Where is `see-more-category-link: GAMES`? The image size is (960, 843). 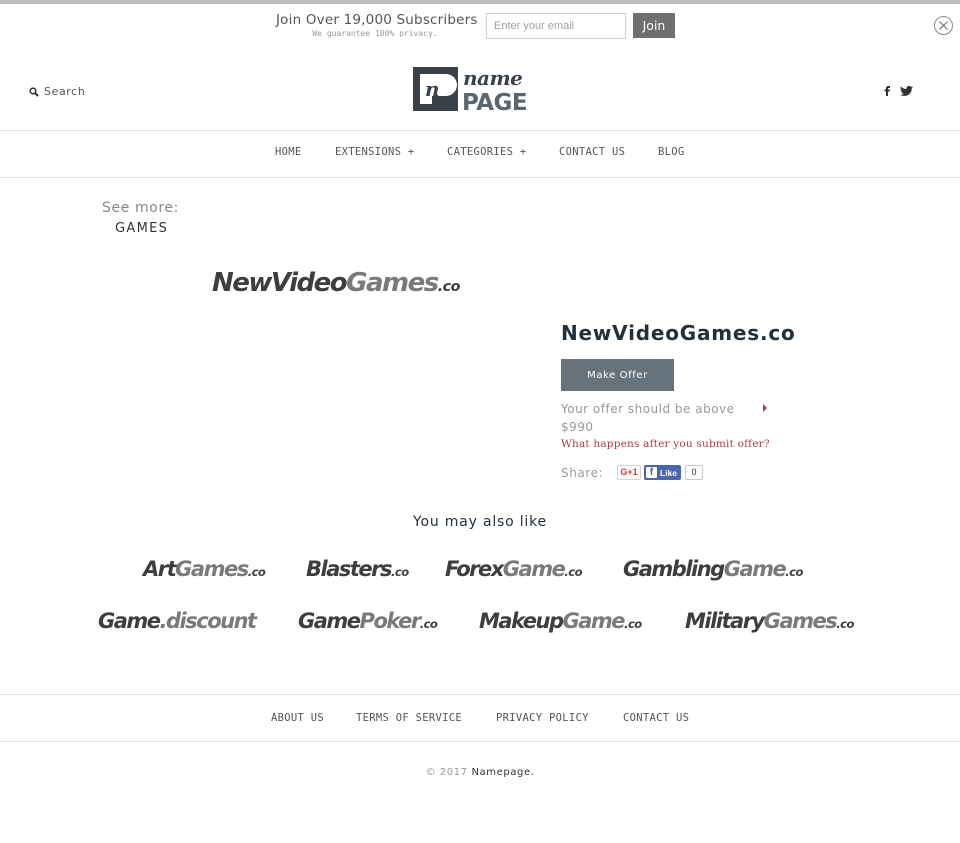 see-more-category-link: GAMES is located at coordinates (141, 228).